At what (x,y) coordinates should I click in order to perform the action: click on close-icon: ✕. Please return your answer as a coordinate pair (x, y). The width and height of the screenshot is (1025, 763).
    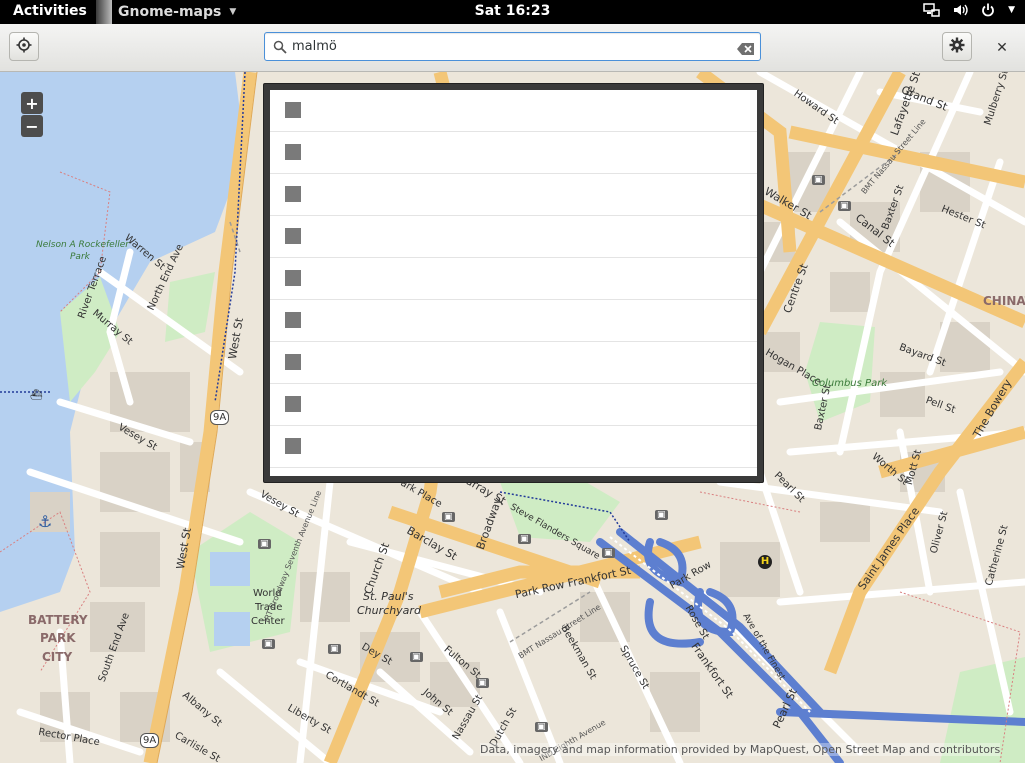
    Looking at the image, I should click on (1002, 48).